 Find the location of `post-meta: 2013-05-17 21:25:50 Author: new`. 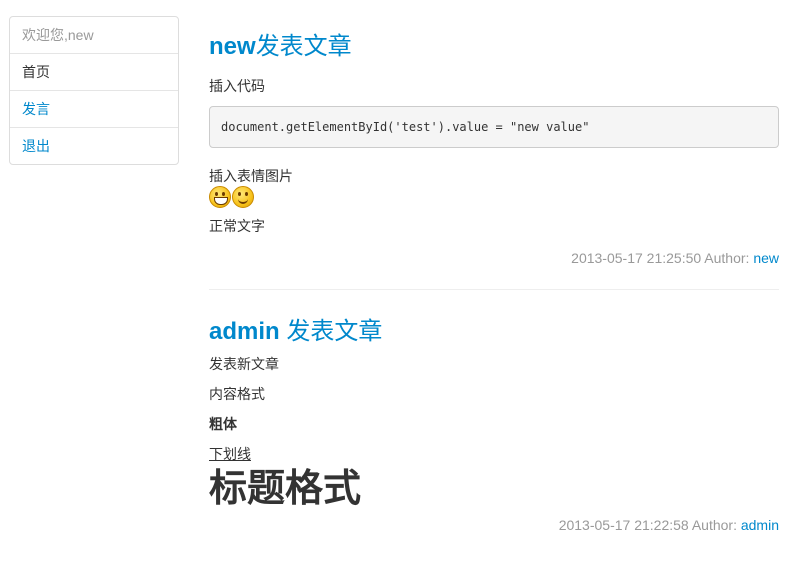

post-meta: 2013-05-17 21:25:50 Author: new is located at coordinates (494, 258).